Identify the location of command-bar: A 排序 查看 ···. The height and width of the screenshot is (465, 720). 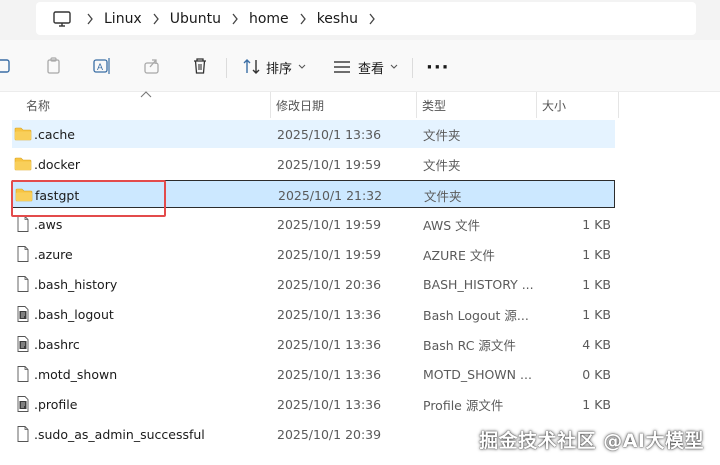
(360, 66).